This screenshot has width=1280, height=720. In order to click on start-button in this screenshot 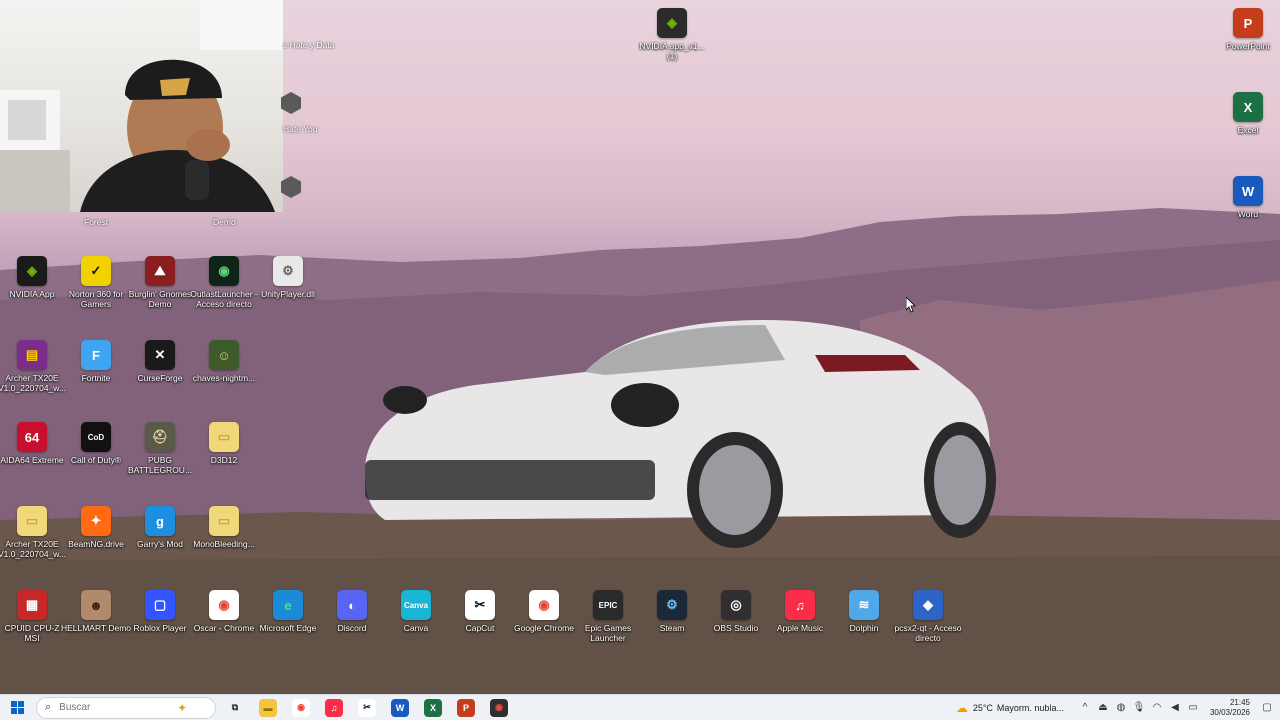, I will do `click(17, 708)`.